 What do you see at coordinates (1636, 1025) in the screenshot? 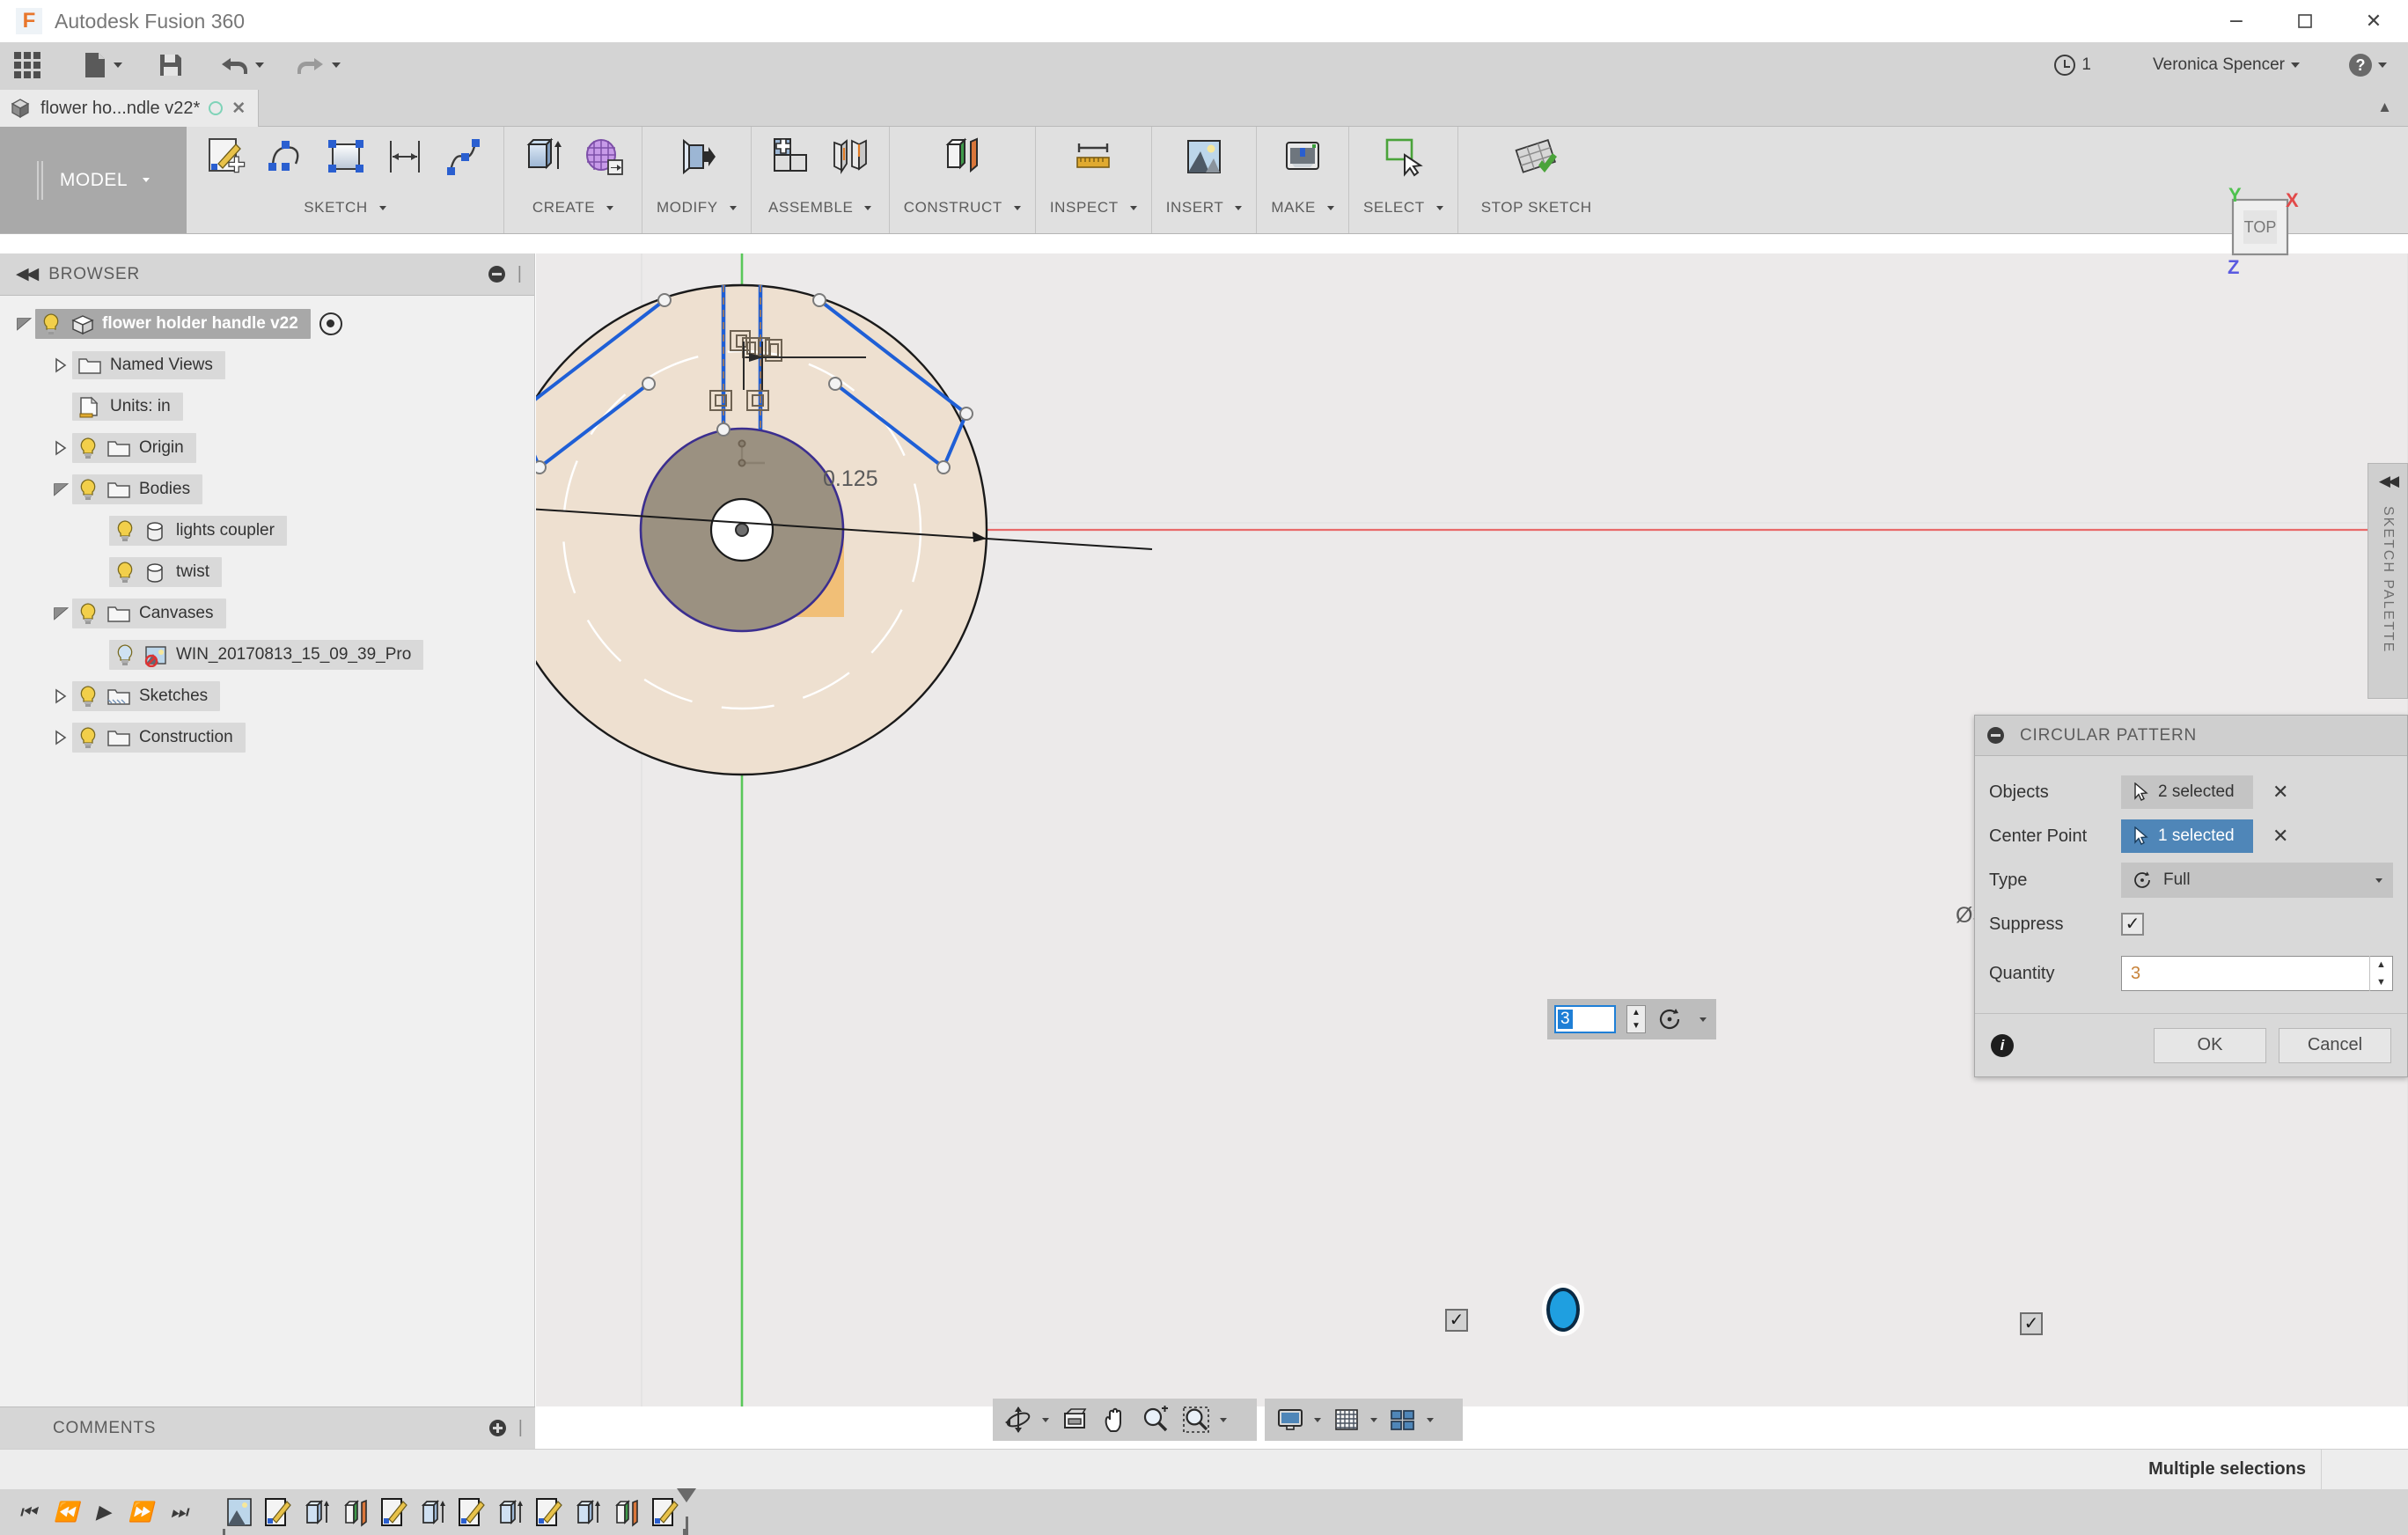
I see `stepper-down-icon: ▼` at bounding box center [1636, 1025].